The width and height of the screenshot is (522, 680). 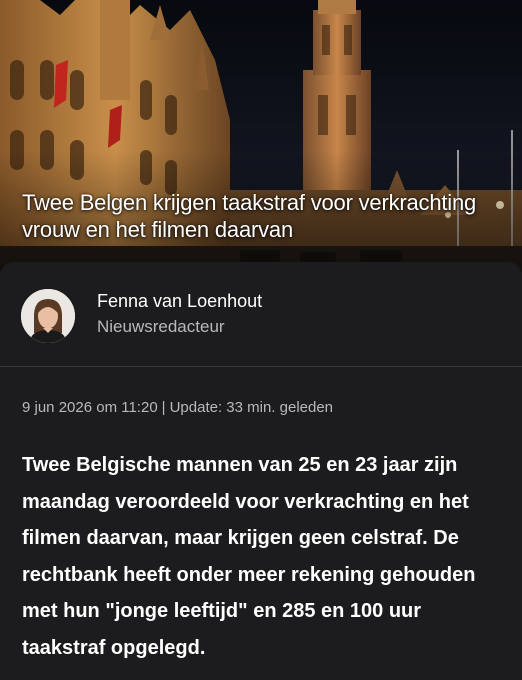 What do you see at coordinates (161, 326) in the screenshot?
I see `author-role: Nieuwsredacteur` at bounding box center [161, 326].